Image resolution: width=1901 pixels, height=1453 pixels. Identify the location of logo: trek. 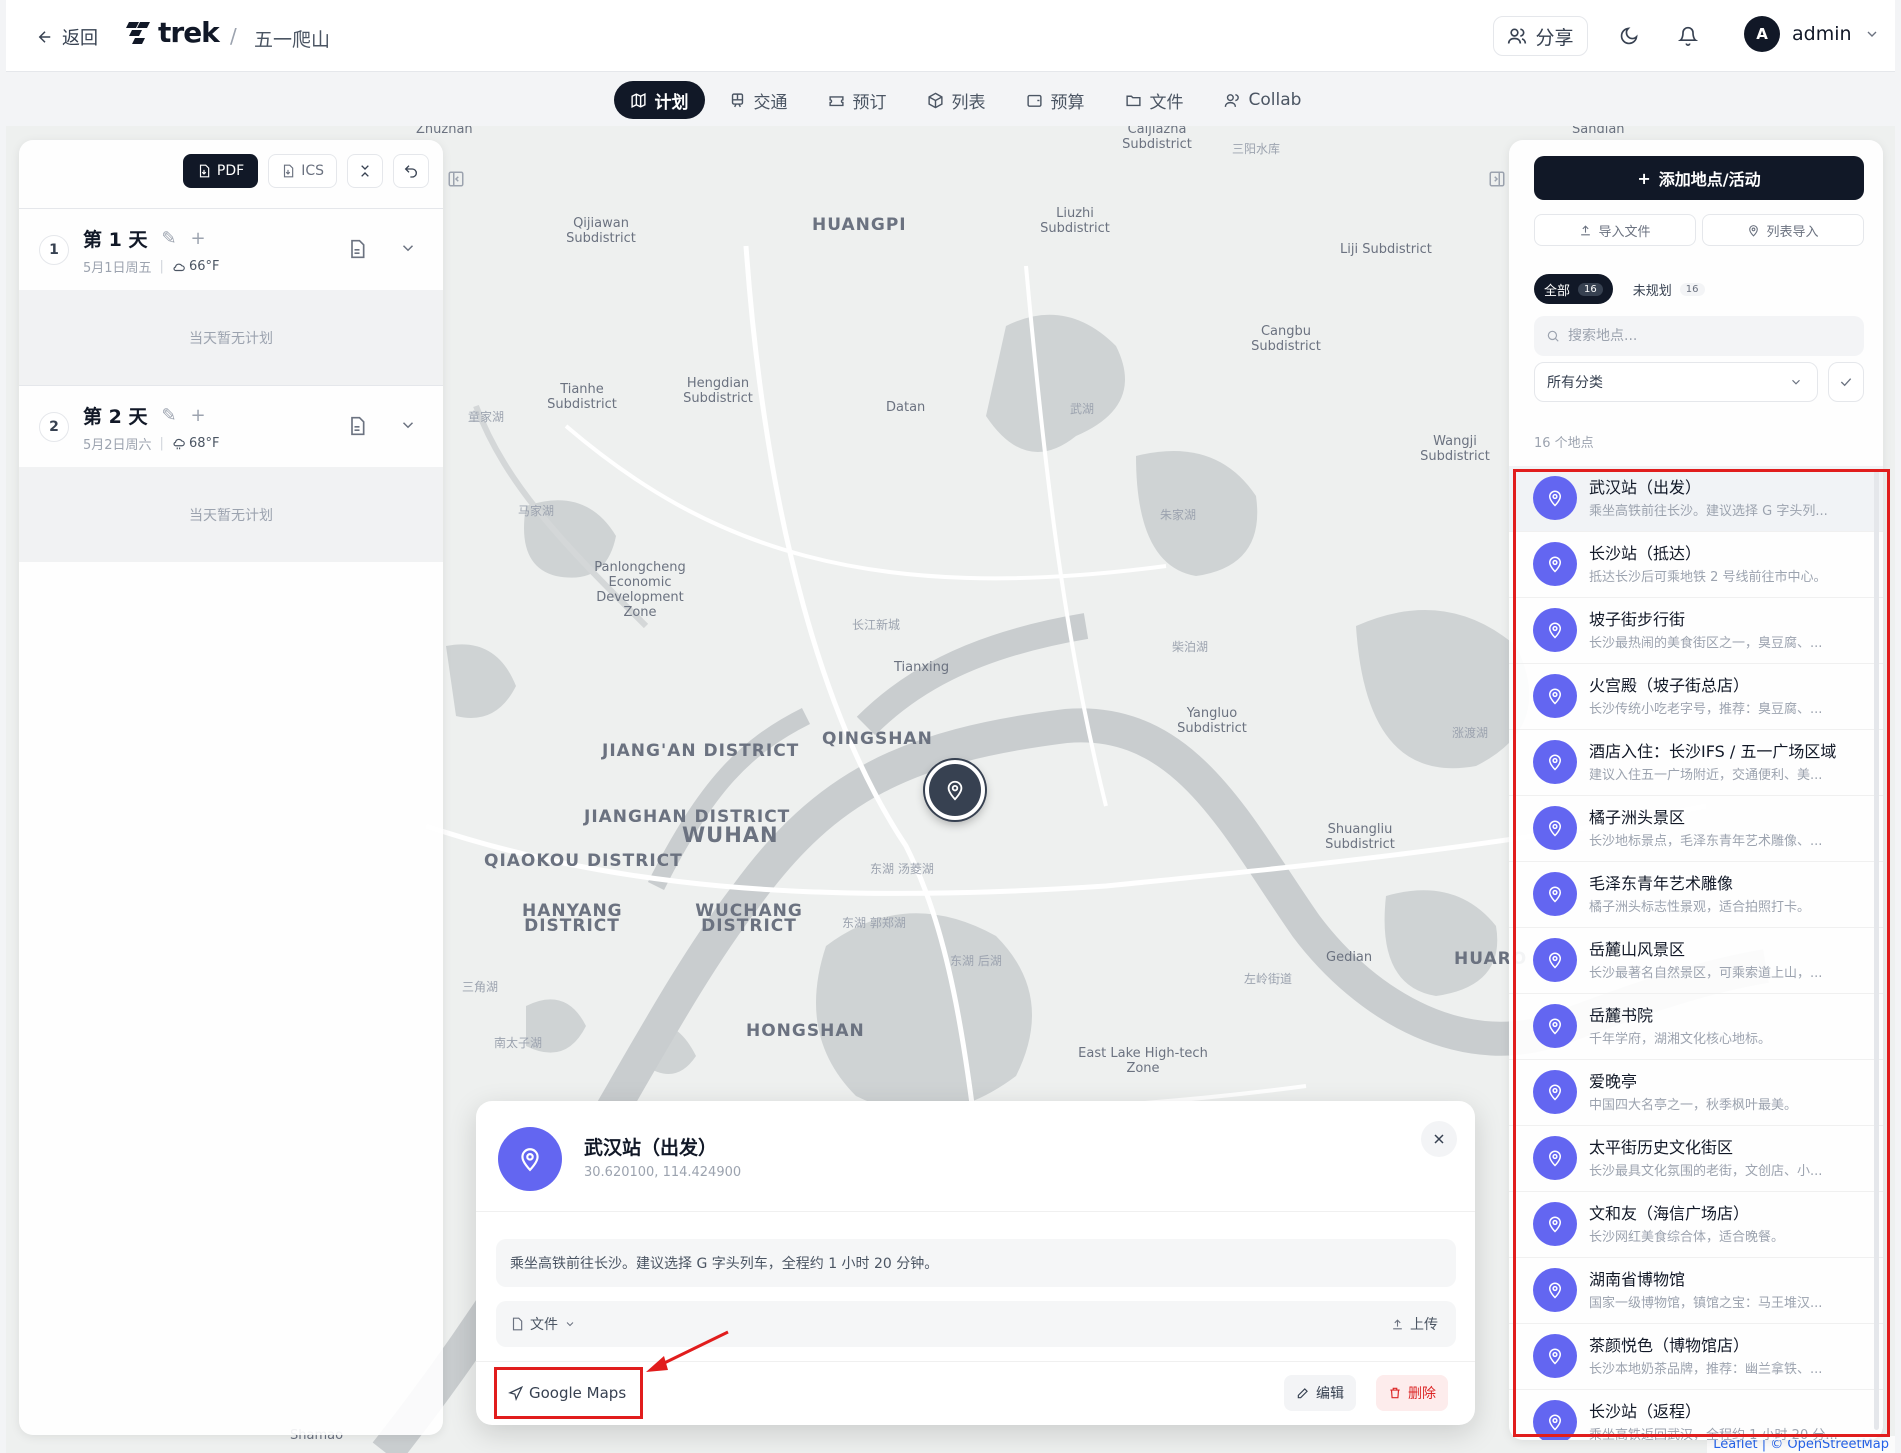
(173, 32).